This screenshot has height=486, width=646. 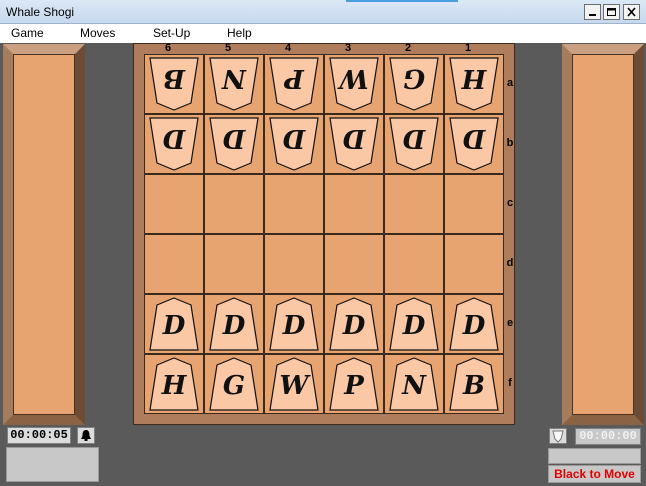 What do you see at coordinates (402, 1) in the screenshot?
I see `title-accent` at bounding box center [402, 1].